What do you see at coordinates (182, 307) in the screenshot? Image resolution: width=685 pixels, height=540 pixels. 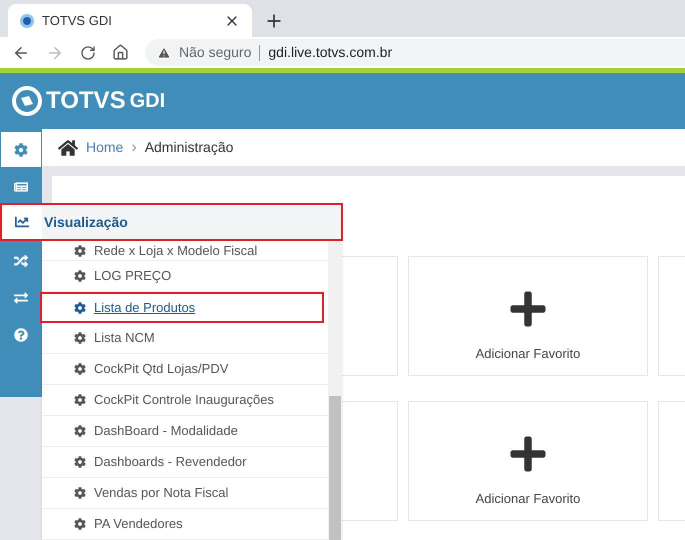 I see `menu-item: Lista de Produtos` at bounding box center [182, 307].